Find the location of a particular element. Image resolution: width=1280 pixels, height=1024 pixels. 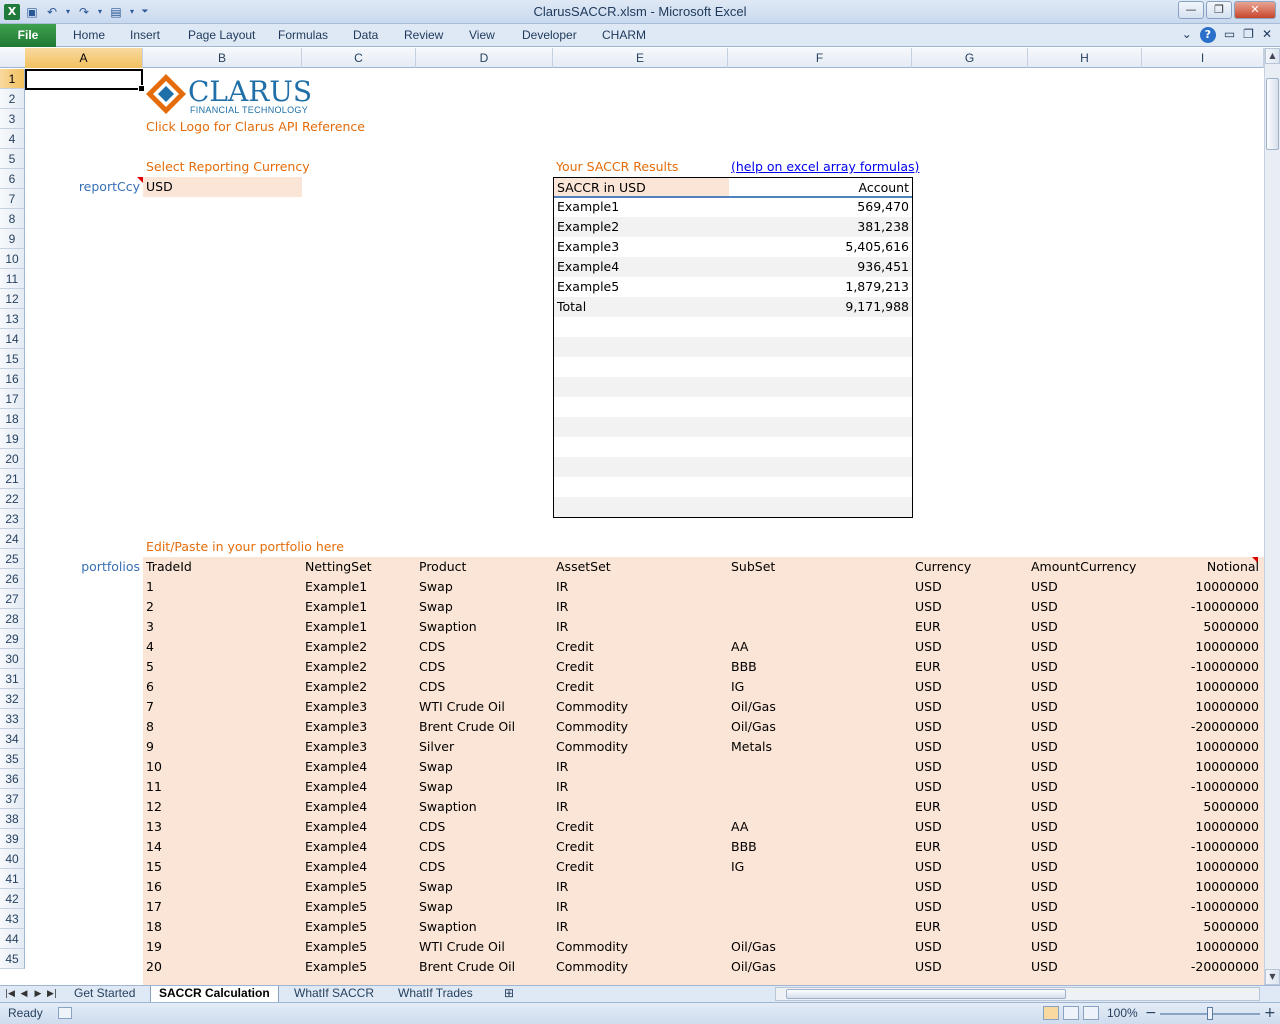

portfolio-cell: 12 is located at coordinates (222, 807).